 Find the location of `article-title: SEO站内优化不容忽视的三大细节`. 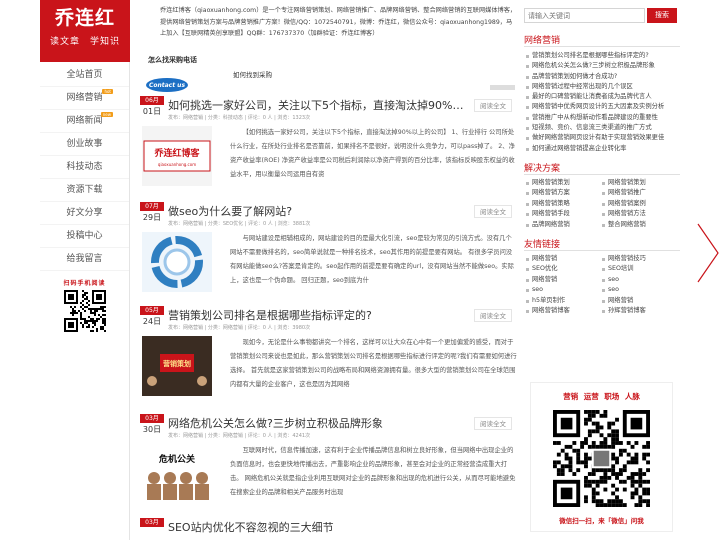

article-title: SEO站内优化不容忽视的三大细节 is located at coordinates (318, 527).